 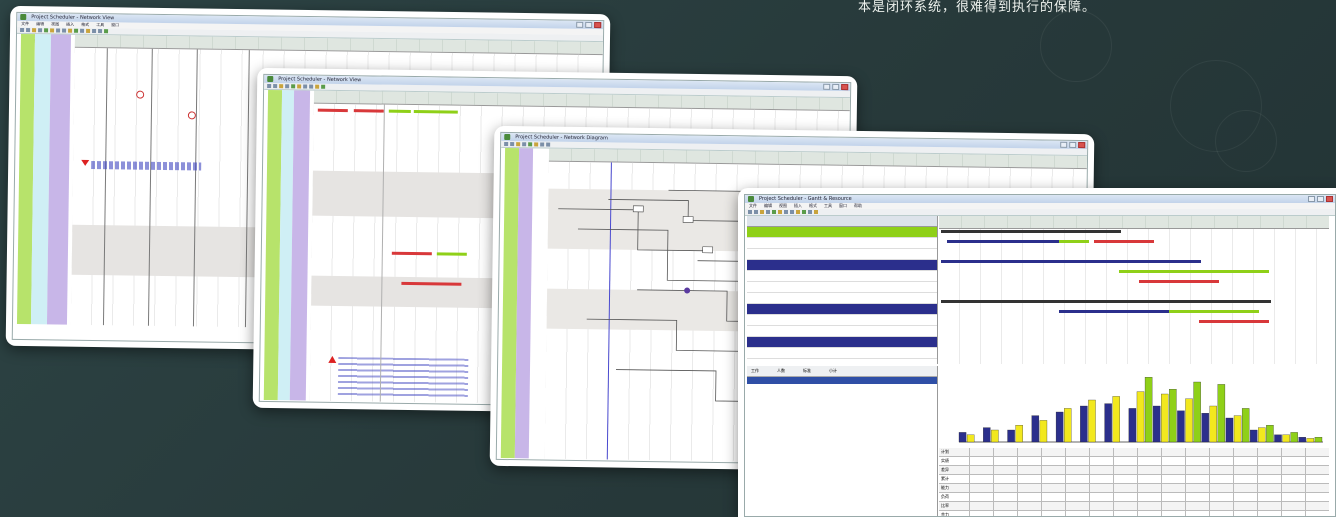 I want to click on menu-item: 帮助, so click(x=858, y=206).